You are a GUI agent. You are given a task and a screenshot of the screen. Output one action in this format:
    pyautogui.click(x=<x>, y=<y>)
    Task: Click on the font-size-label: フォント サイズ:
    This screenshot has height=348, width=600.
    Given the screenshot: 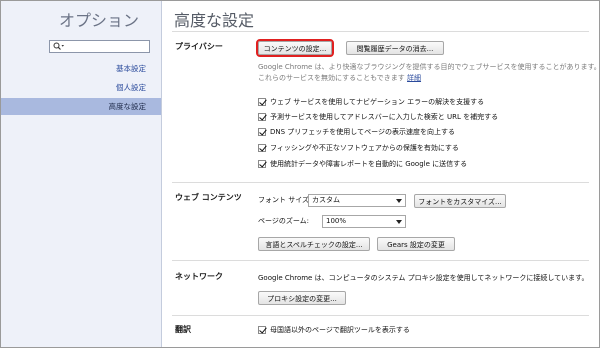 What is the action you would take?
    pyautogui.click(x=285, y=200)
    